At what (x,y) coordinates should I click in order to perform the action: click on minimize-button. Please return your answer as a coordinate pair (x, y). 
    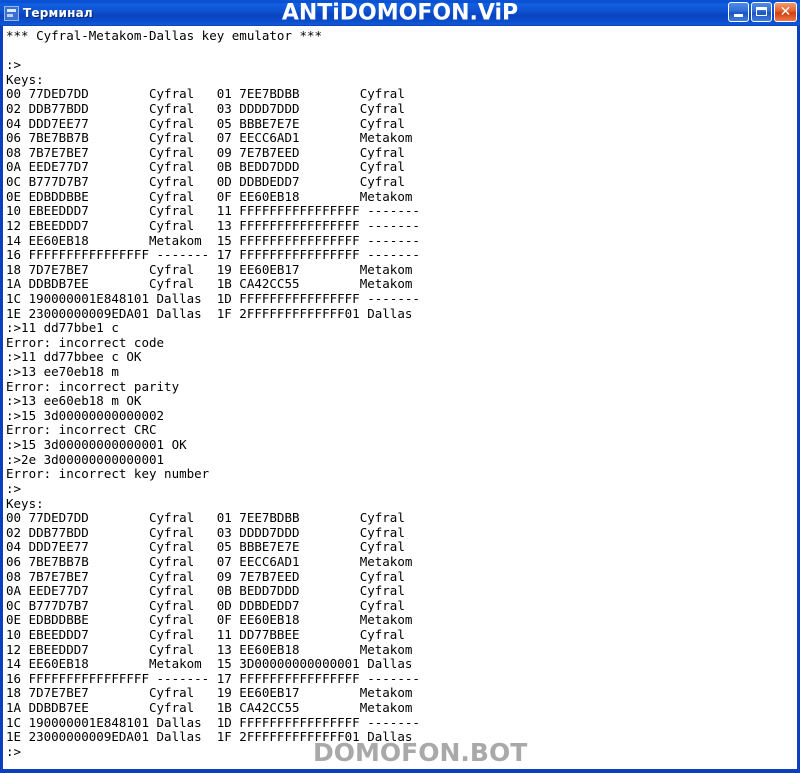
    Looking at the image, I should click on (738, 12).